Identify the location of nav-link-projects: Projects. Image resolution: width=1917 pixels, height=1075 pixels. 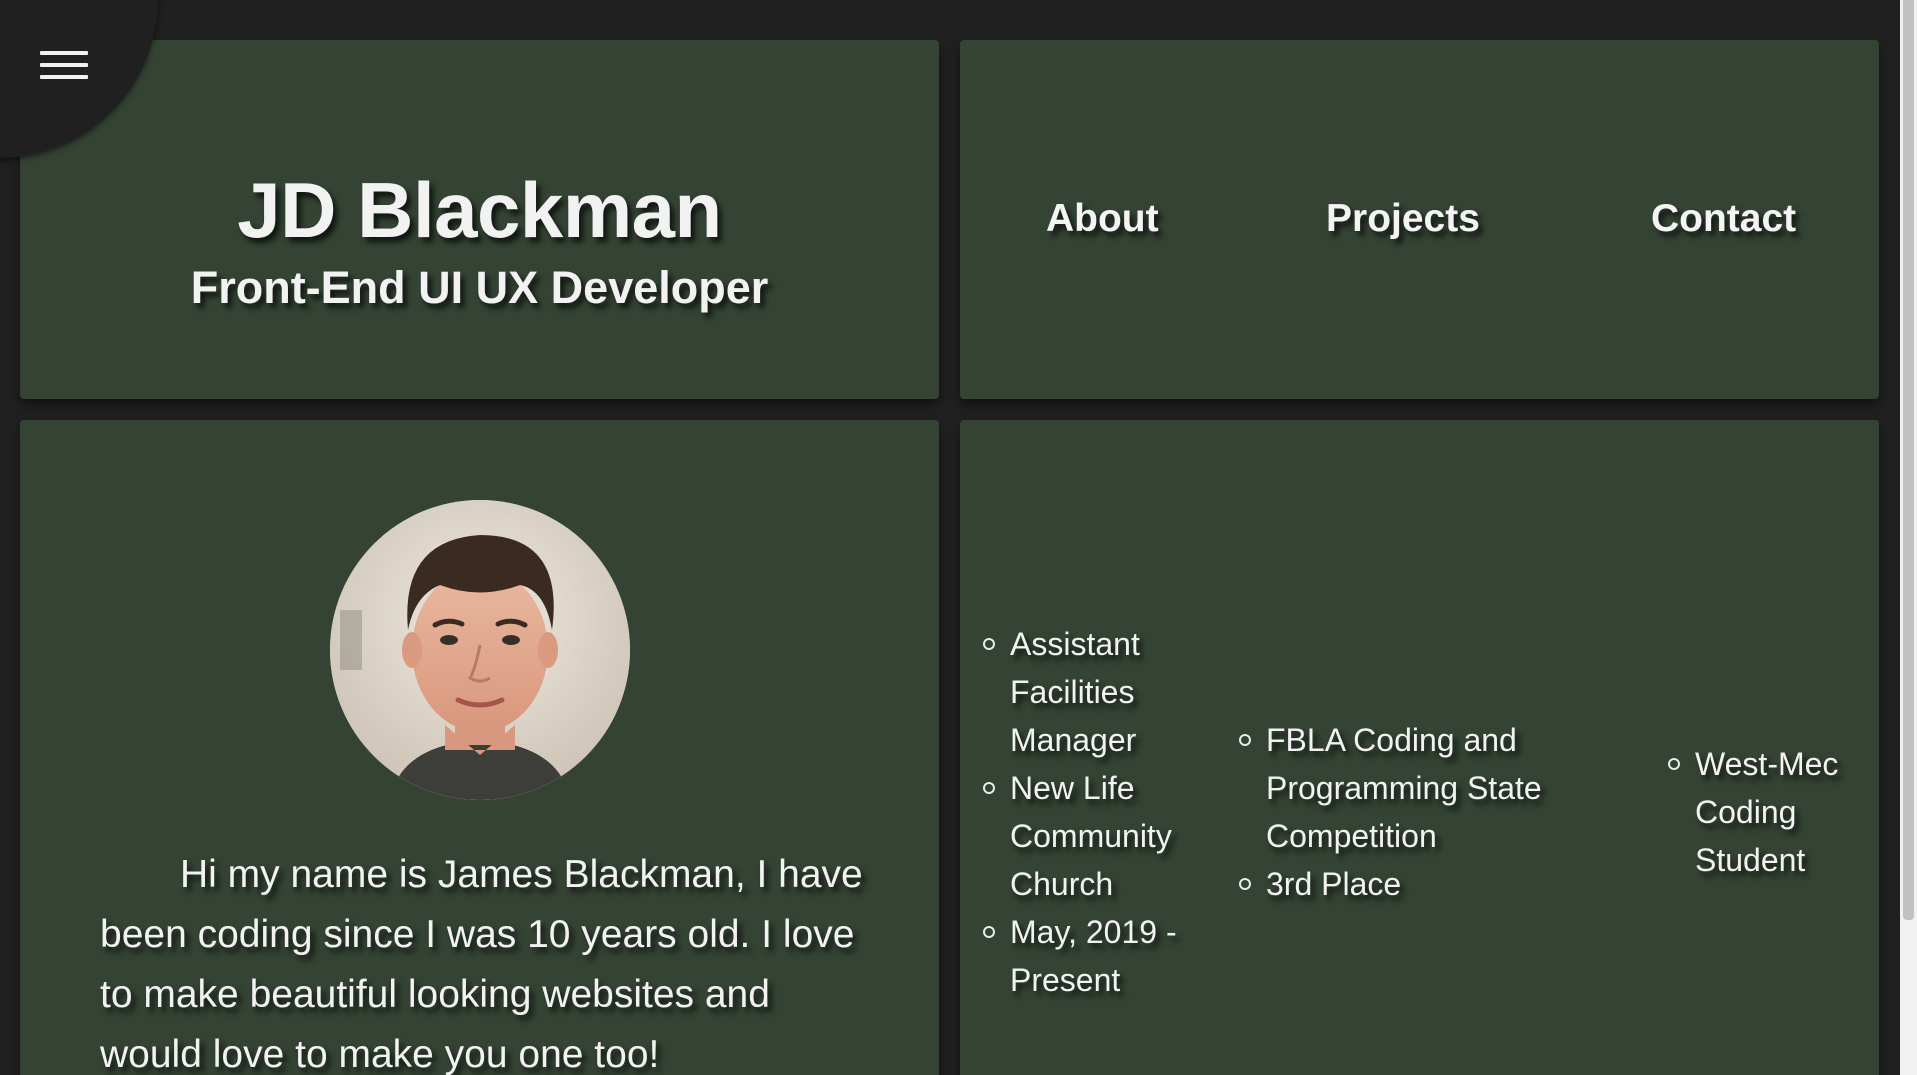
(1403, 219).